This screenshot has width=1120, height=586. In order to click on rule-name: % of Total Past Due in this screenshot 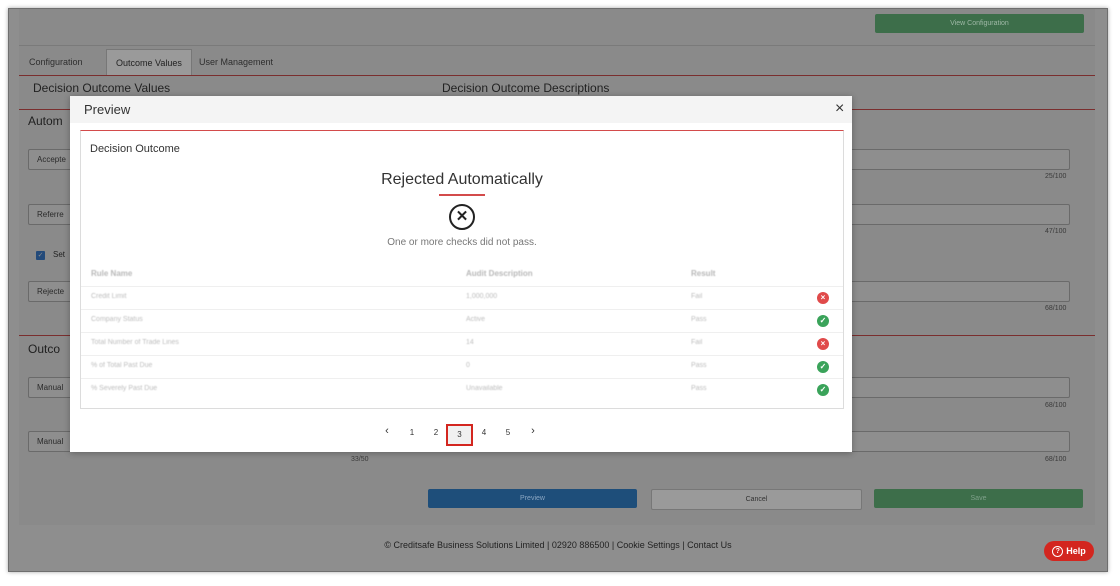, I will do `click(122, 365)`.